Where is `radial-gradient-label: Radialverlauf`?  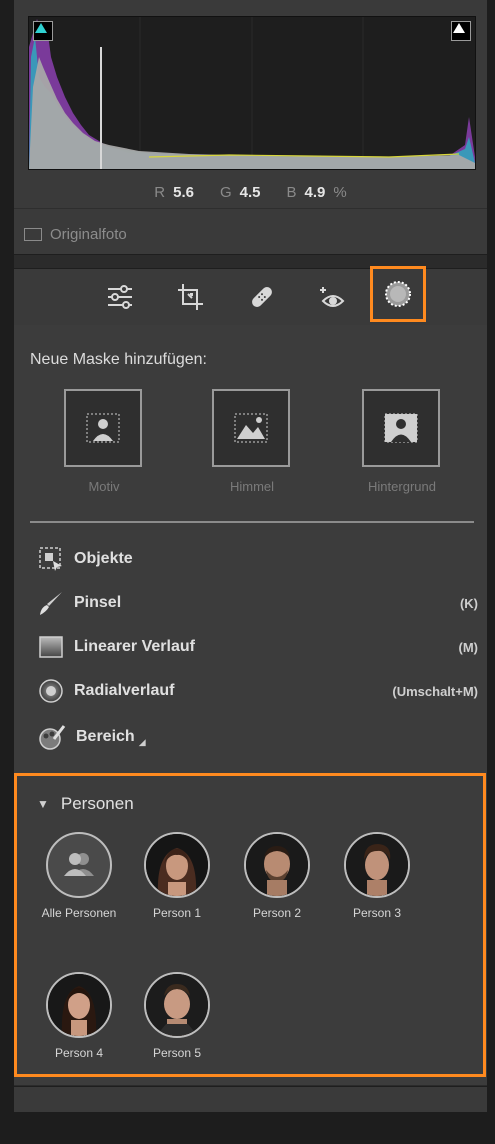
radial-gradient-label: Radialverlauf is located at coordinates (124, 690).